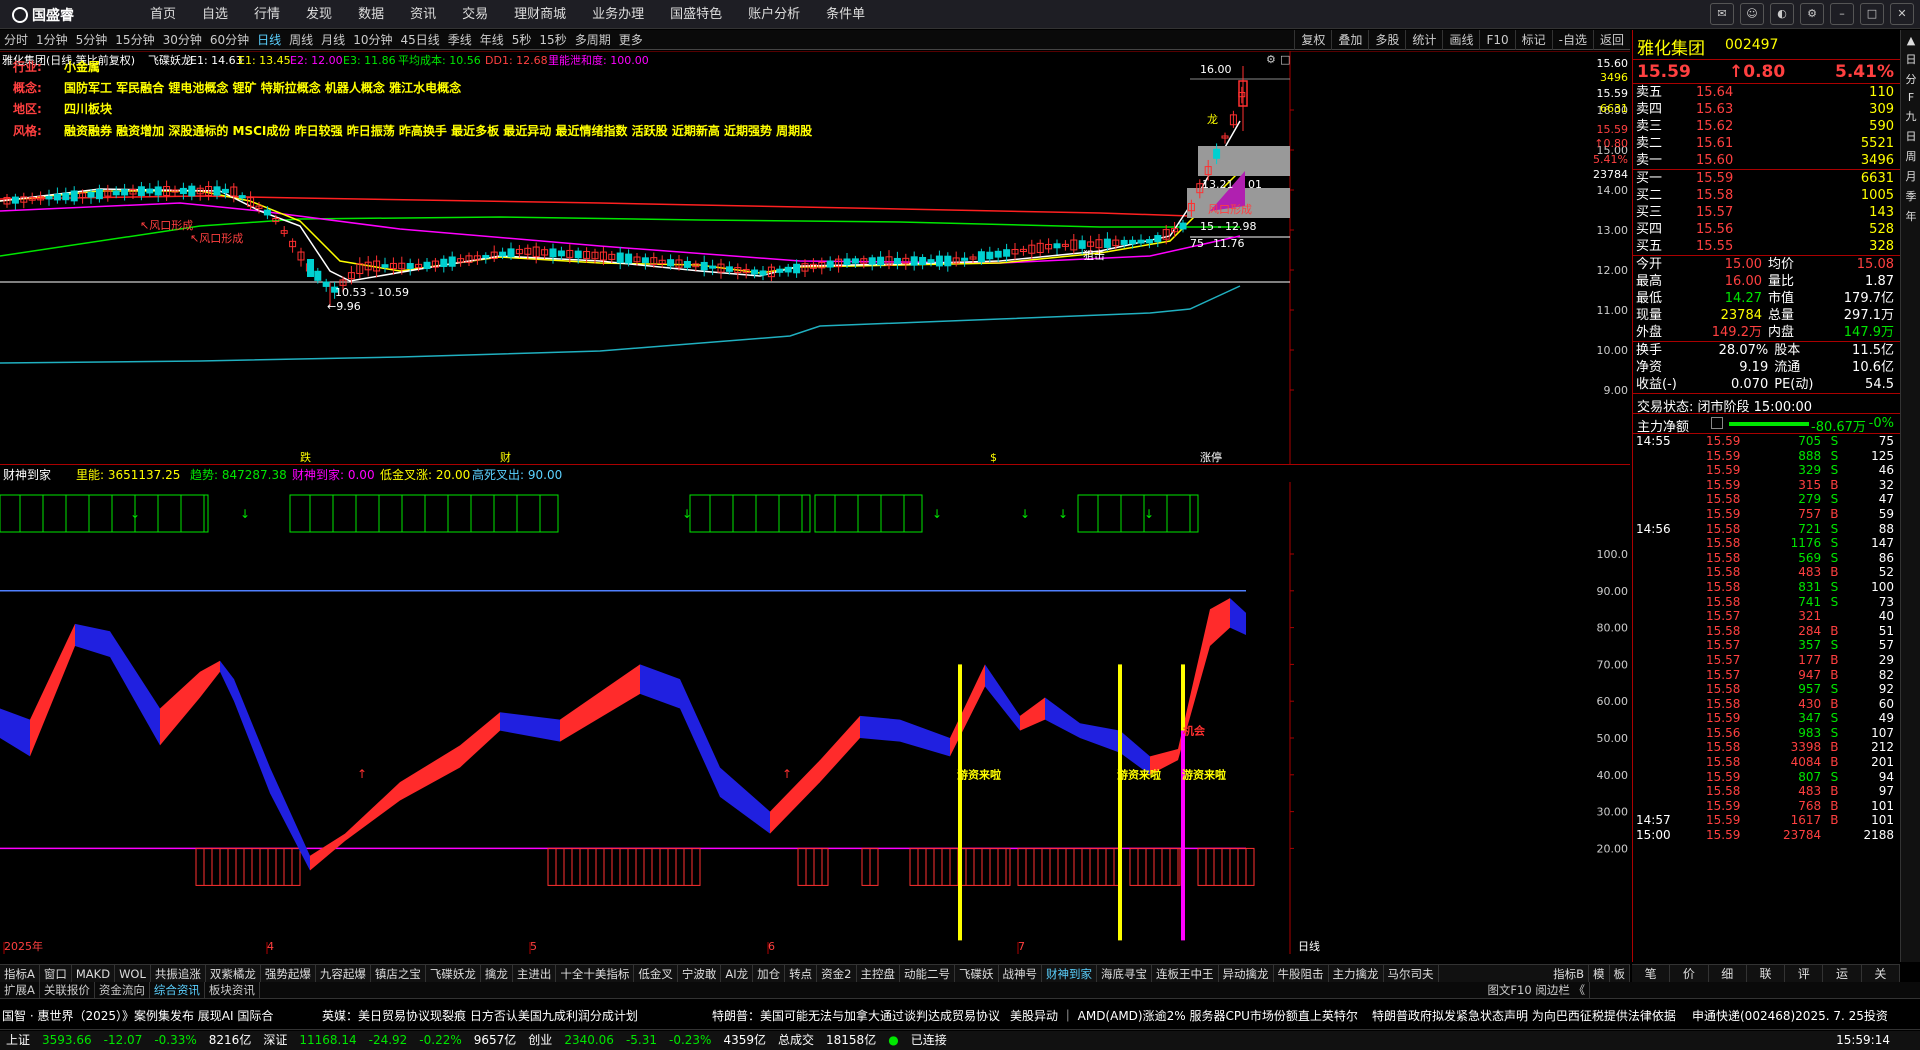  Describe the element at coordinates (453, 973) in the screenshot. I see `indicator-tab: 飞碟妖龙` at that location.